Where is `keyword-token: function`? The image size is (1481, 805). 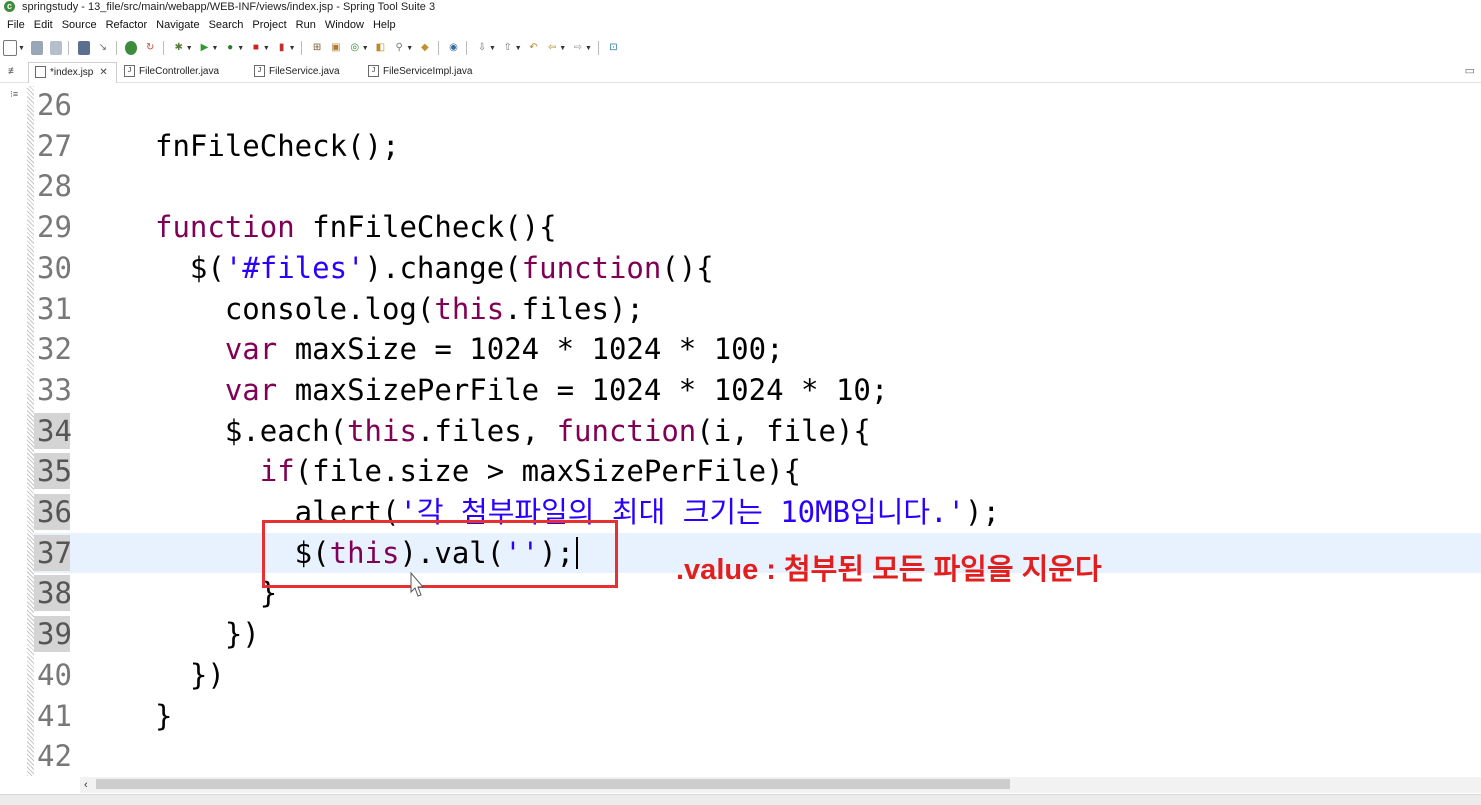
keyword-token: function is located at coordinates (591, 267).